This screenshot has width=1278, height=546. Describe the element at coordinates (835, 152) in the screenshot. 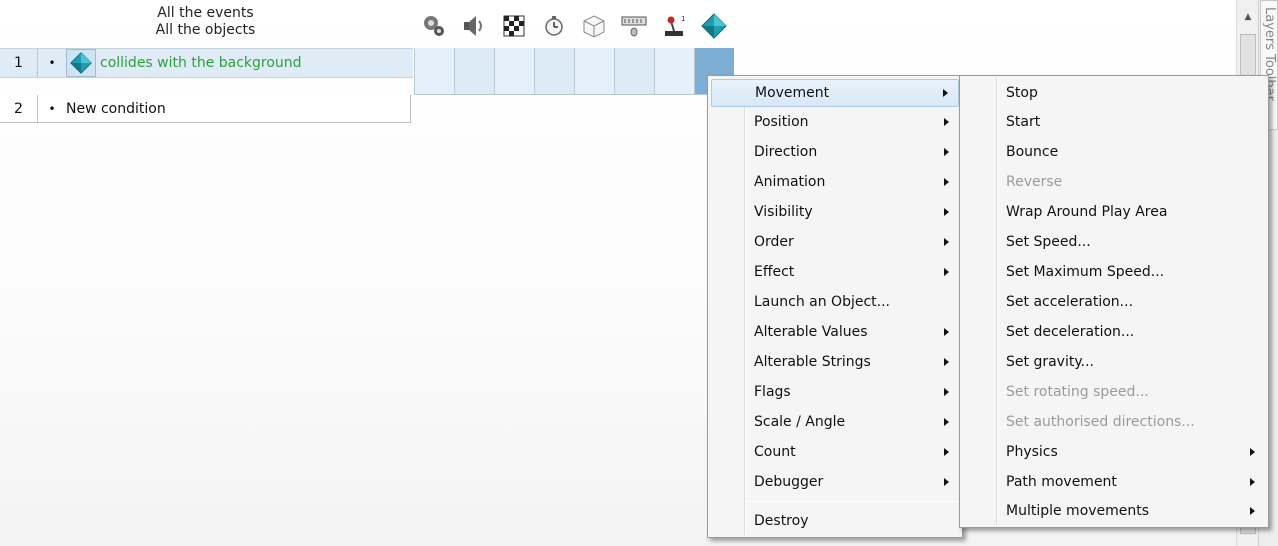

I see `menu-item-direction: Direction` at that location.